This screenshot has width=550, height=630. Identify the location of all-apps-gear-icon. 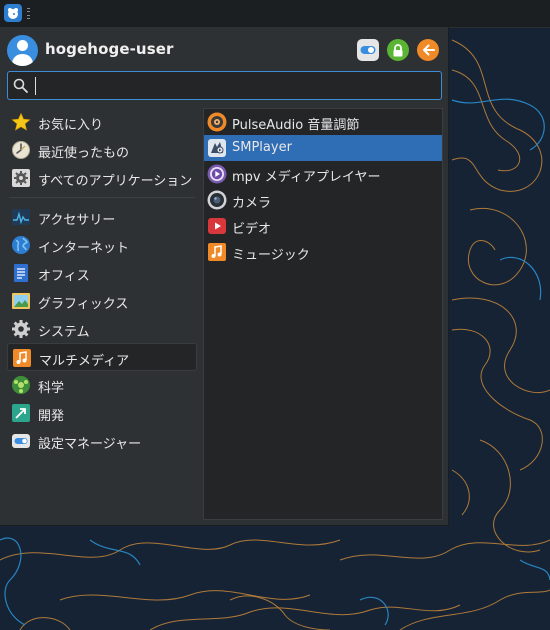
(21, 178).